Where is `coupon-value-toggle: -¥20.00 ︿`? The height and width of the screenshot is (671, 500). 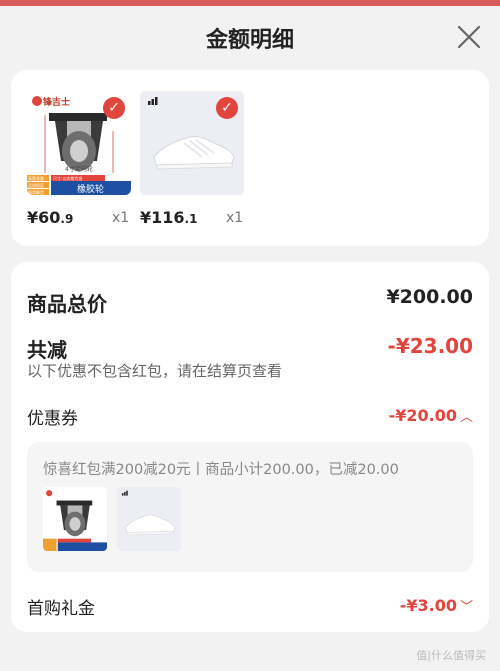
coupon-value-toggle: -¥20.00 ︿ is located at coordinates (431, 415).